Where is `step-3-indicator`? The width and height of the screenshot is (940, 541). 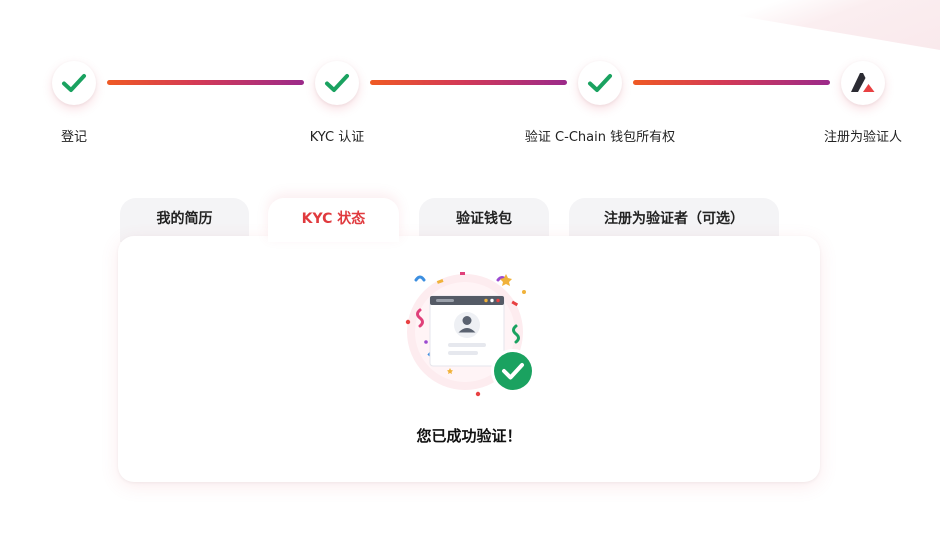 step-3-indicator is located at coordinates (600, 83).